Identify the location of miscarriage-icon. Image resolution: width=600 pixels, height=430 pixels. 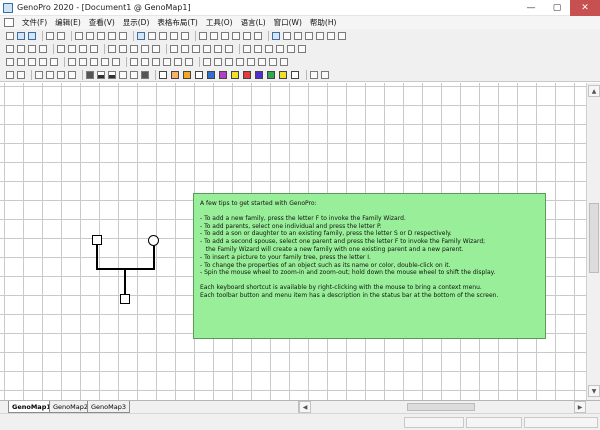
(83, 48).